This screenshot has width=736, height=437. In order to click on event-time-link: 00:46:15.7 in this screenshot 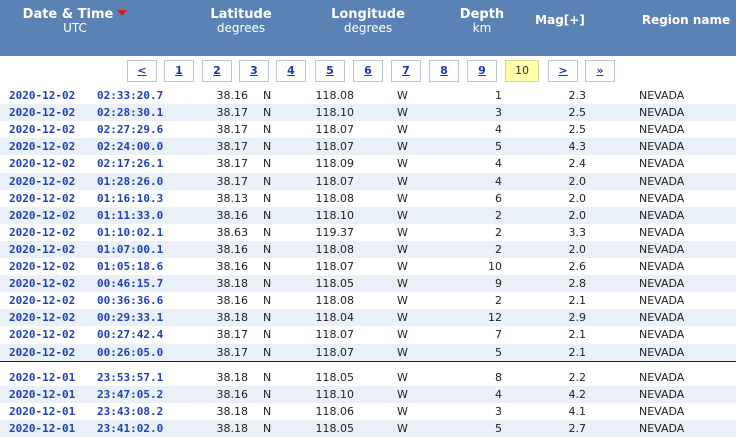, I will do `click(130, 283)`.